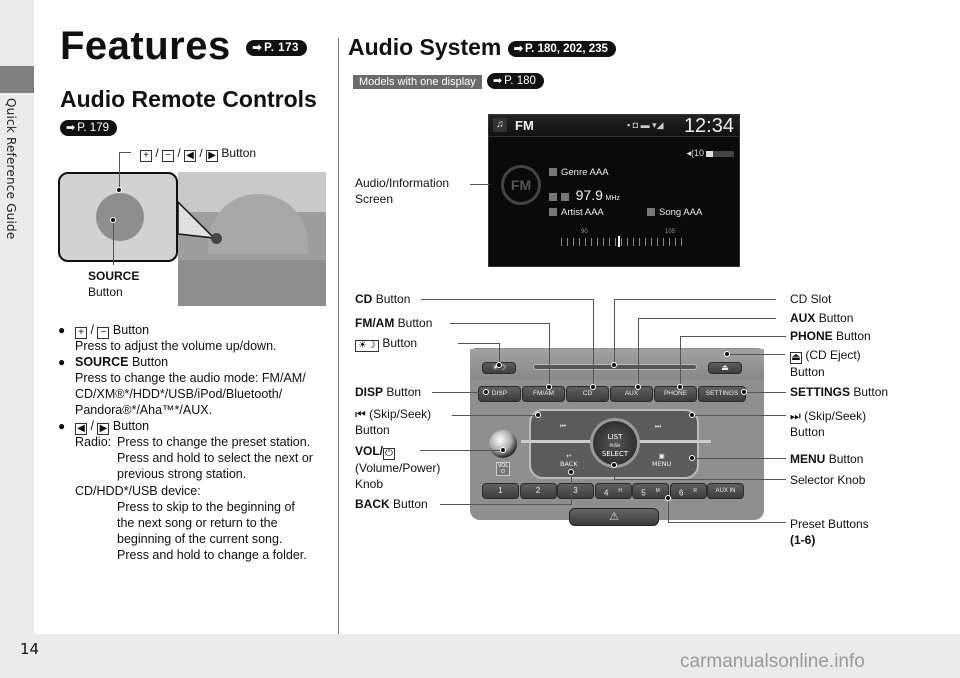 This screenshot has height=678, width=960. What do you see at coordinates (114, 284) in the screenshot?
I see `source-button-label: SOURCE Button` at bounding box center [114, 284].